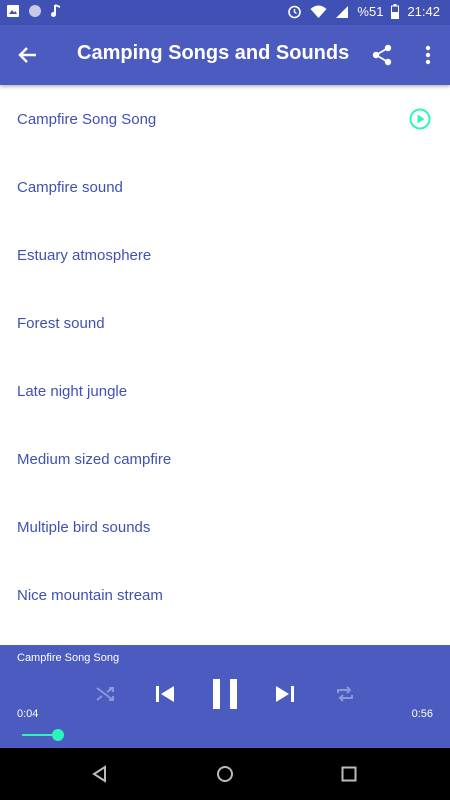  What do you see at coordinates (225, 255) in the screenshot?
I see `list-item: Estuary atmosphere` at bounding box center [225, 255].